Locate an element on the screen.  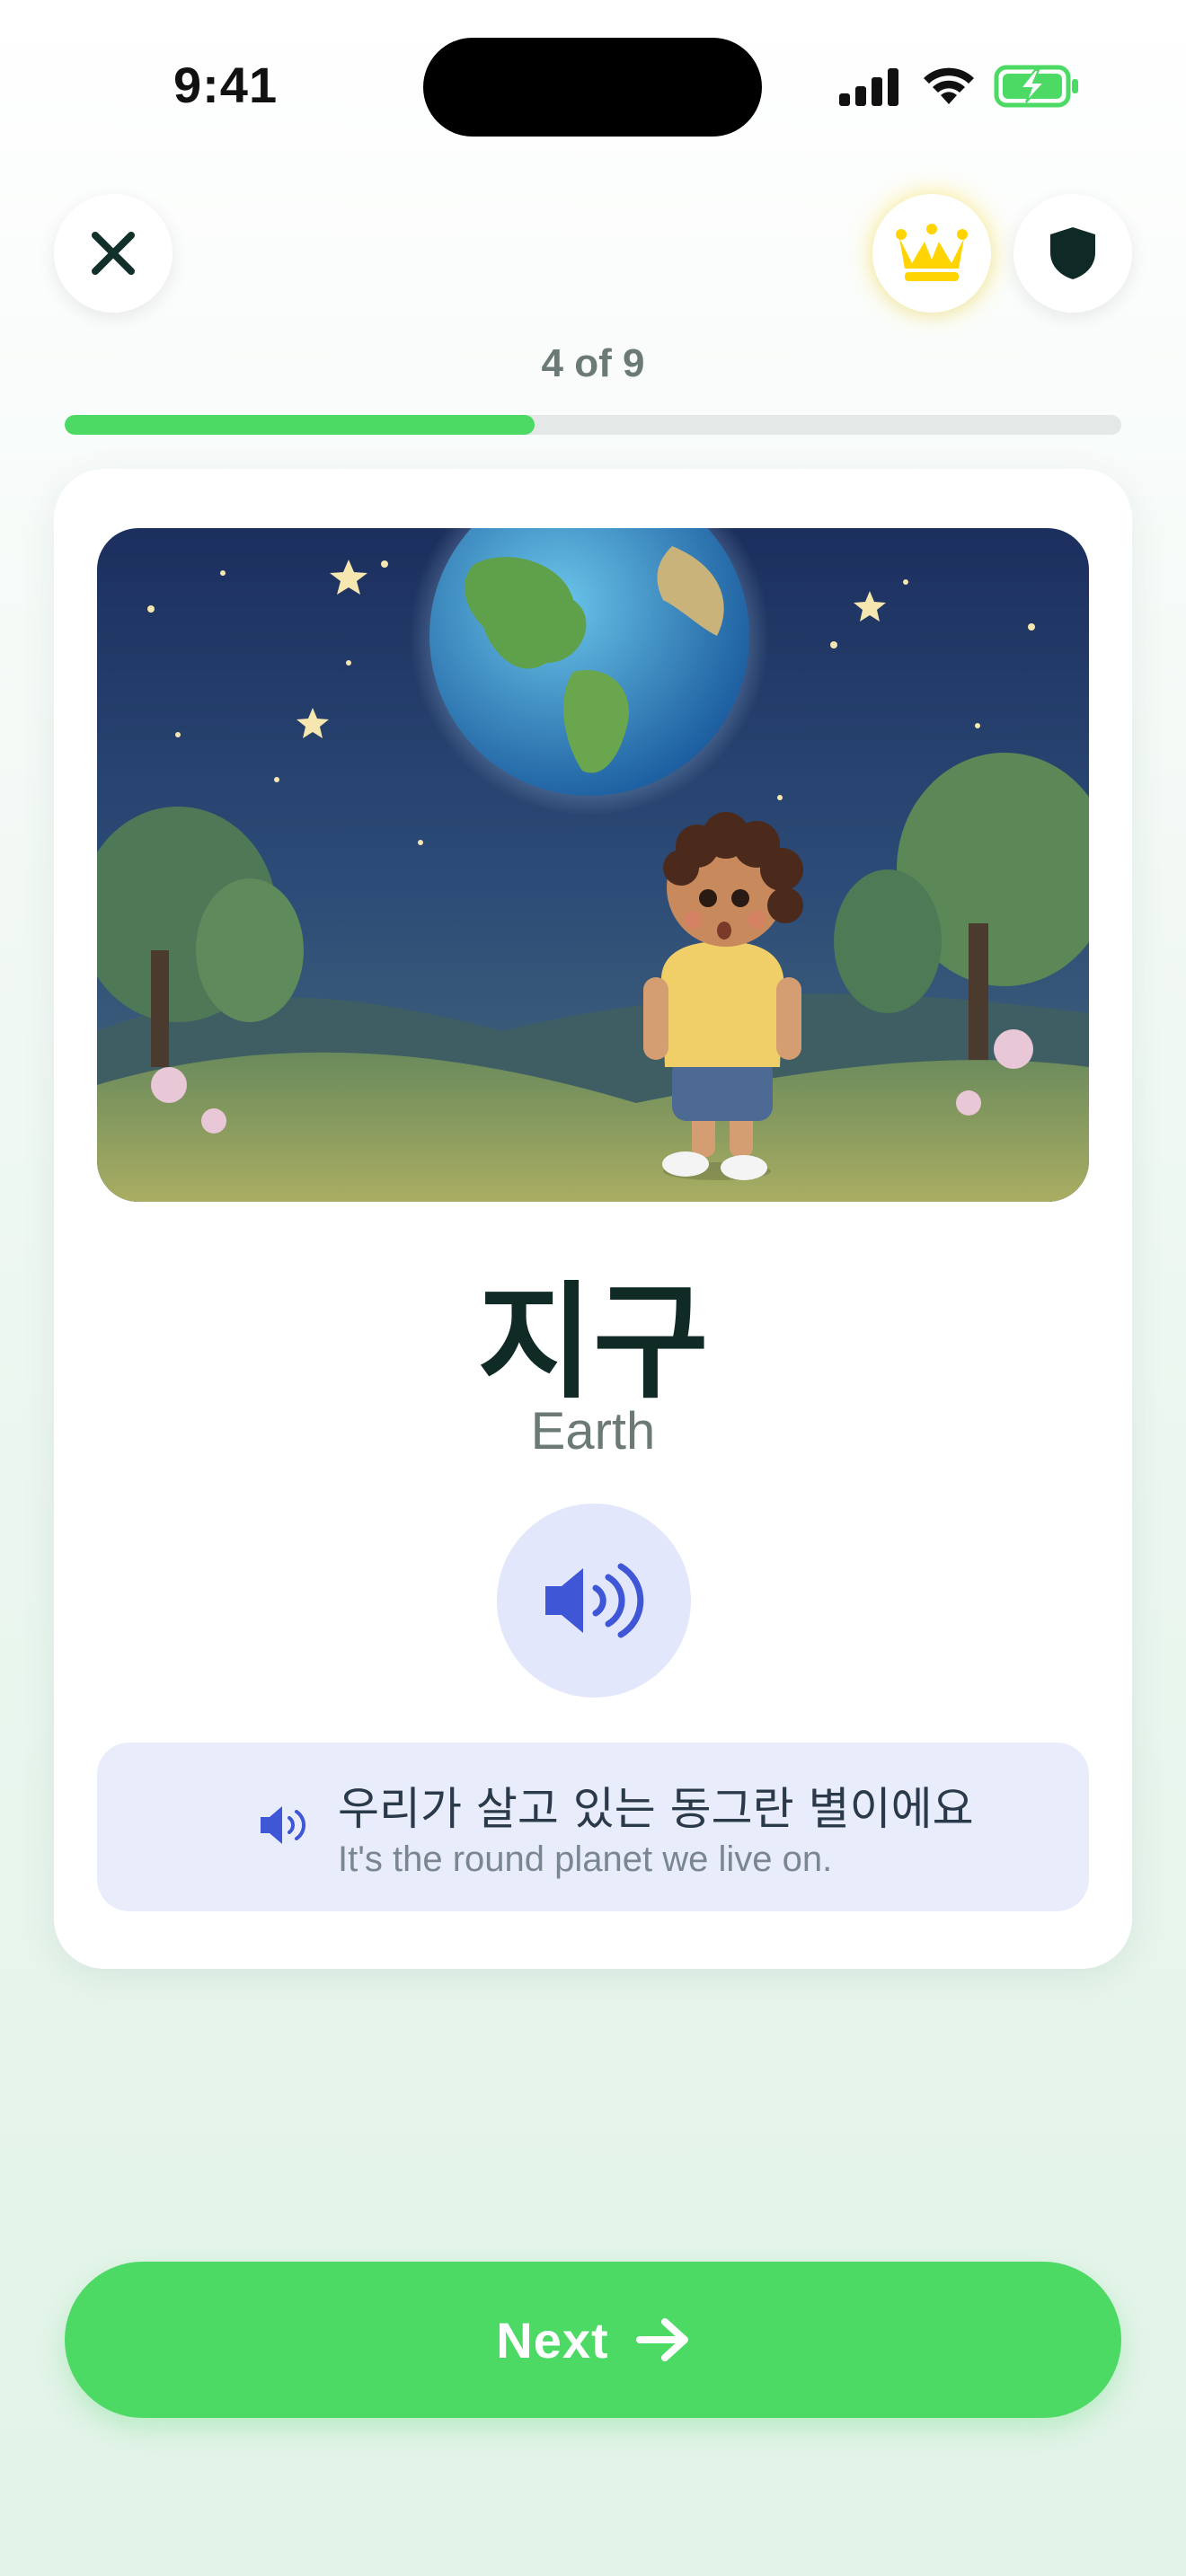
vocab-word: 지구 is located at coordinates (593, 1343).